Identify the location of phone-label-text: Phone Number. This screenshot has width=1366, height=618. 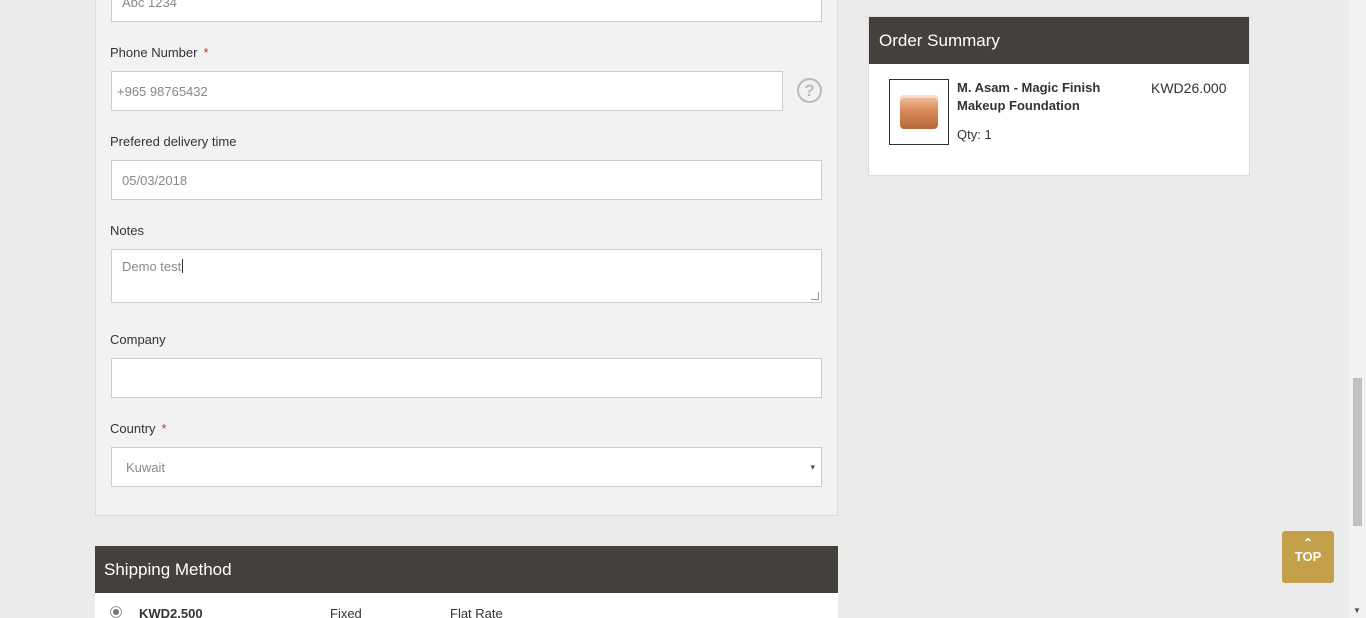
(154, 52).